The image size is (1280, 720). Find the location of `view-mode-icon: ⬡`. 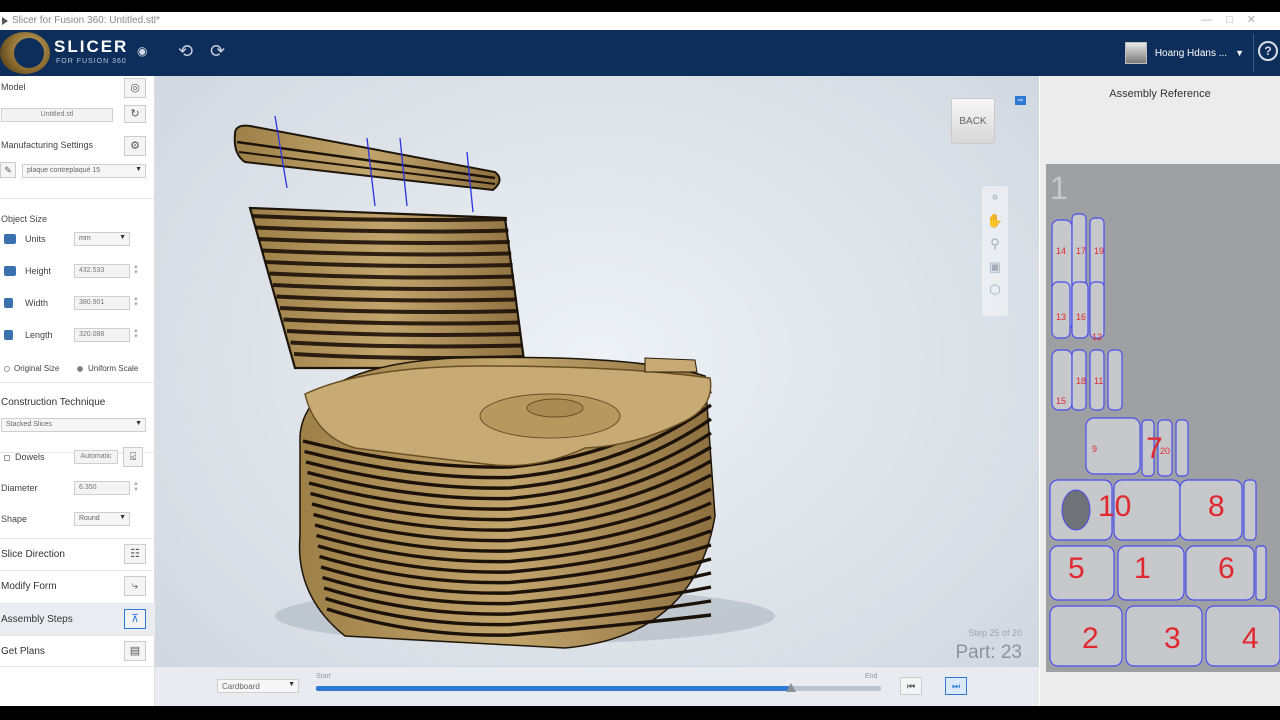

view-mode-icon: ⬡ is located at coordinates (995, 289).